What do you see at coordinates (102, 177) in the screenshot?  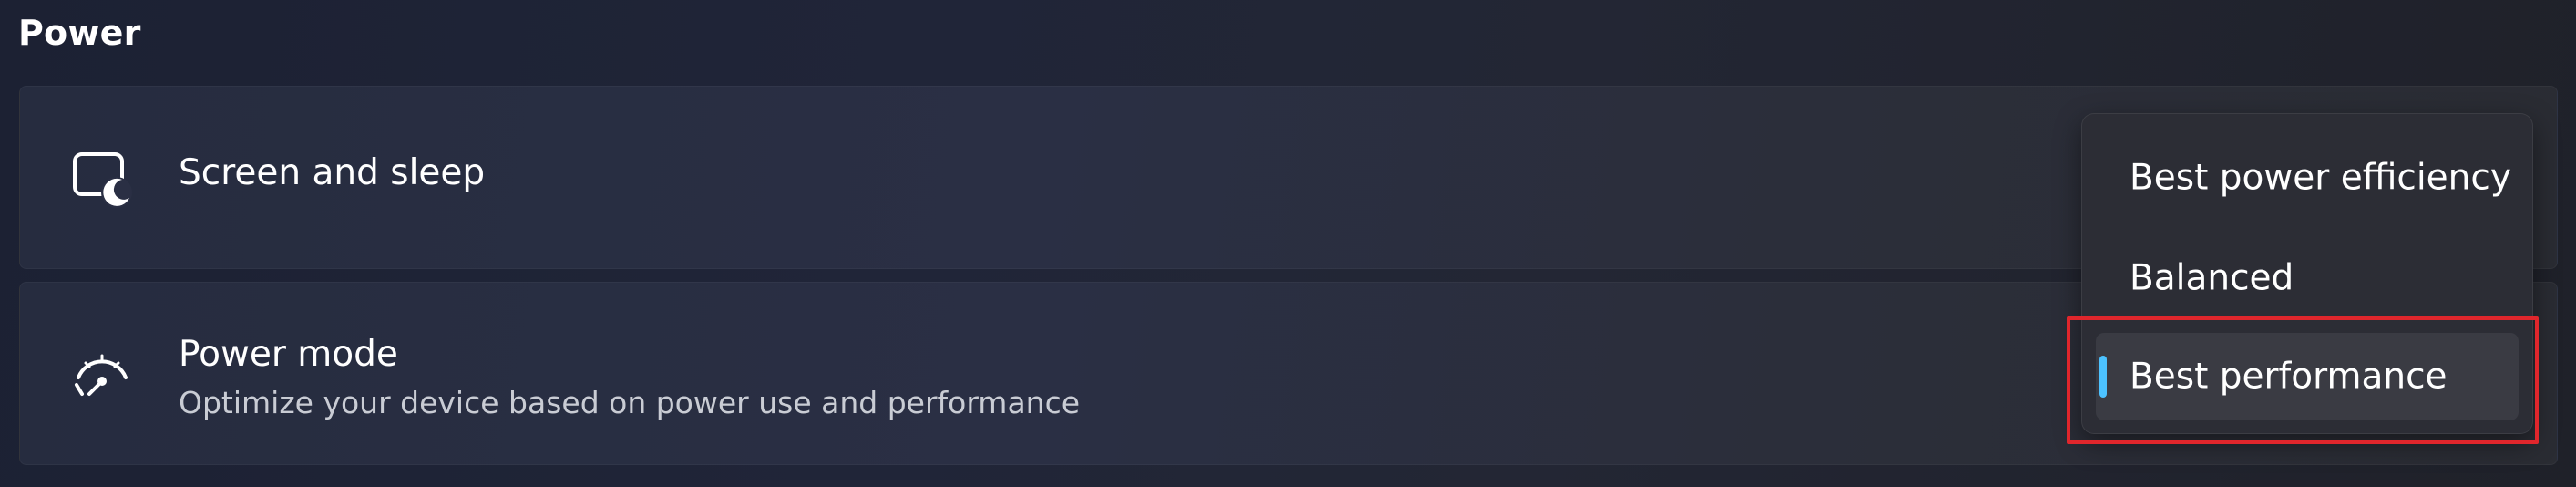 I see `screen-sleep-icon` at bounding box center [102, 177].